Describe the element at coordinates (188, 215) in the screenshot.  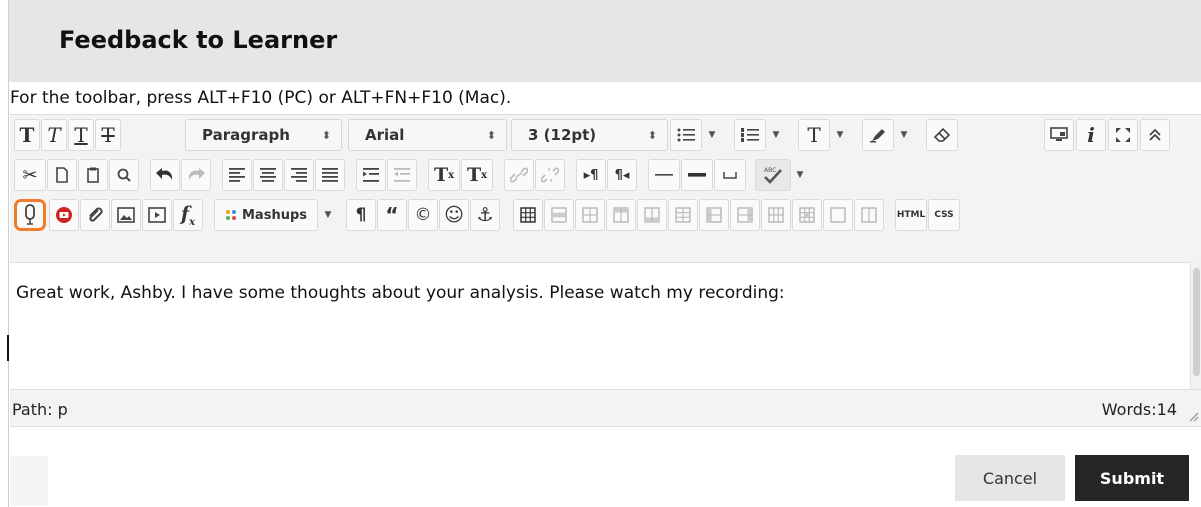
I see `math-editor-button: fx` at that location.